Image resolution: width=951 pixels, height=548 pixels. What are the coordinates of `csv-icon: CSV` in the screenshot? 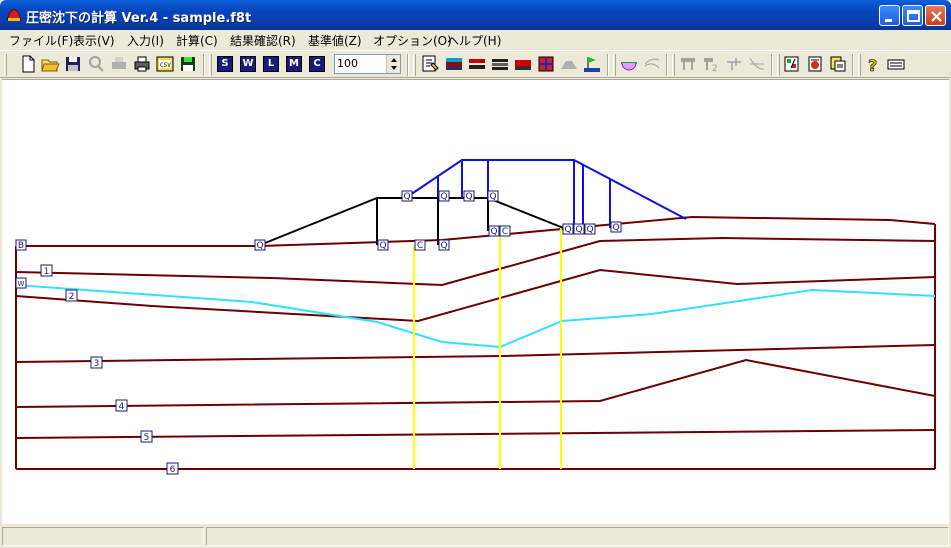 It's located at (165, 64).